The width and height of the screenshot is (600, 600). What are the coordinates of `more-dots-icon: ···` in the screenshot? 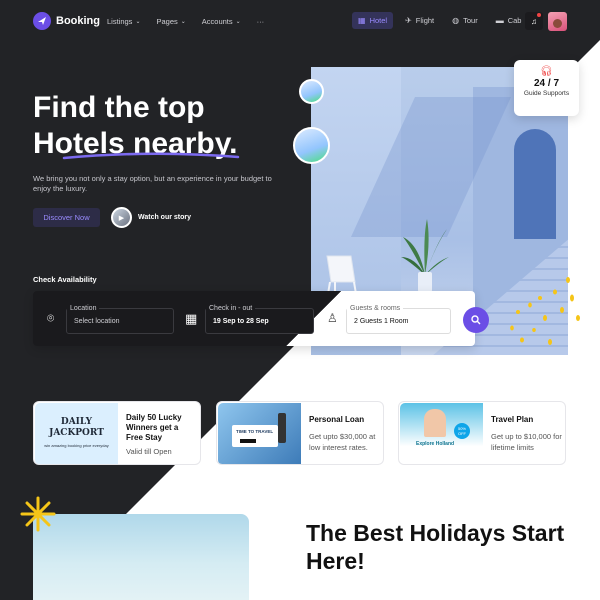 It's located at (260, 21).